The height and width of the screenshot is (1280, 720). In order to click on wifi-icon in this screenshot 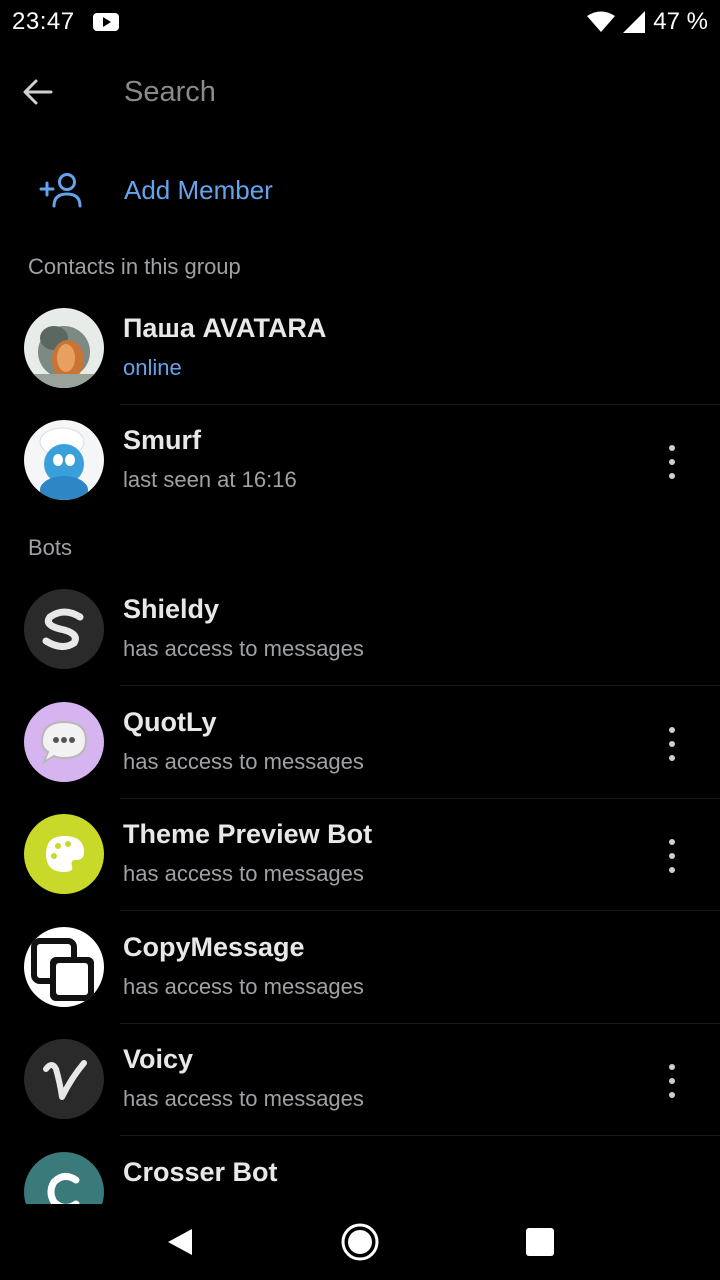, I will do `click(601, 21)`.